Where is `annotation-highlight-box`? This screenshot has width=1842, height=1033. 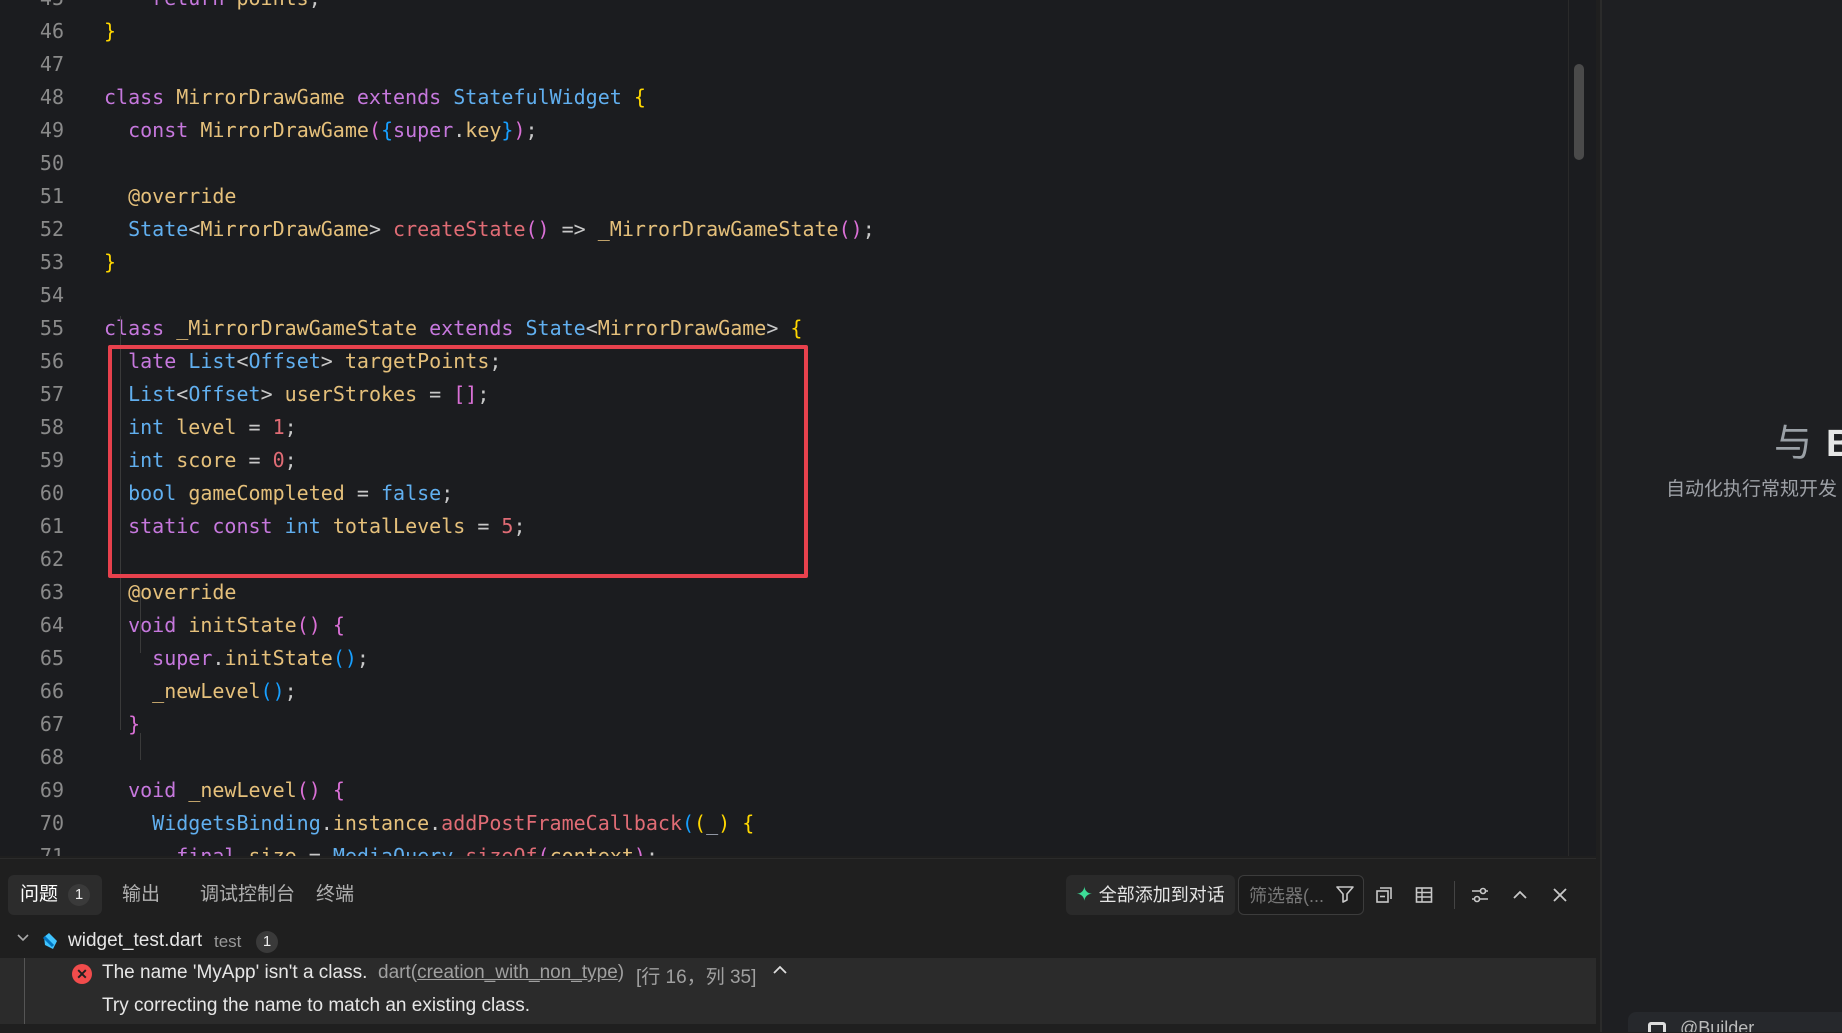
annotation-highlight-box is located at coordinates (458, 461).